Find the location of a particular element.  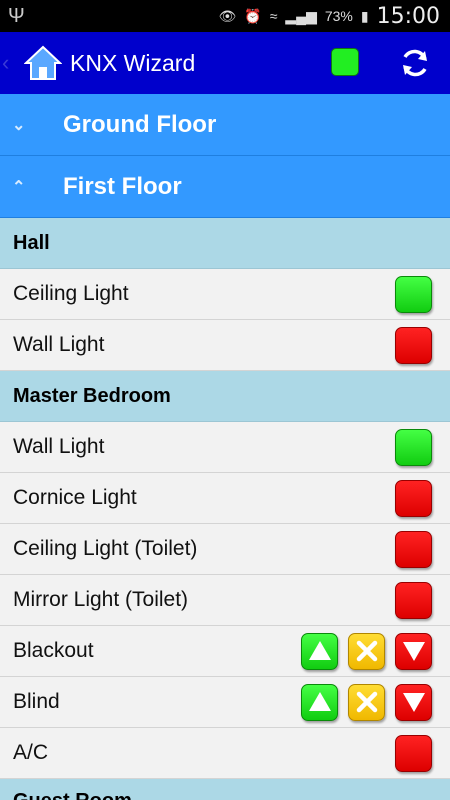

chevron-up-icon: ⌃ is located at coordinates (19, 187).